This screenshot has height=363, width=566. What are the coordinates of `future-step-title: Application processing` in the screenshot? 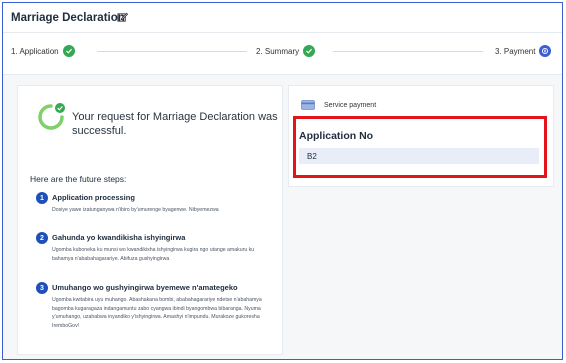 It's located at (93, 197).